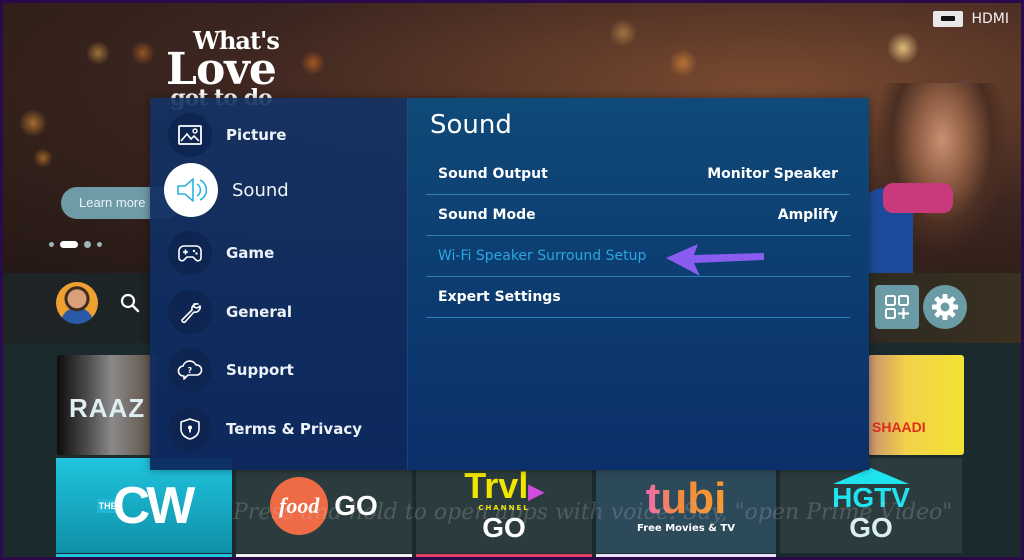  What do you see at coordinates (190, 312) in the screenshot?
I see `wrench-icon` at bounding box center [190, 312].